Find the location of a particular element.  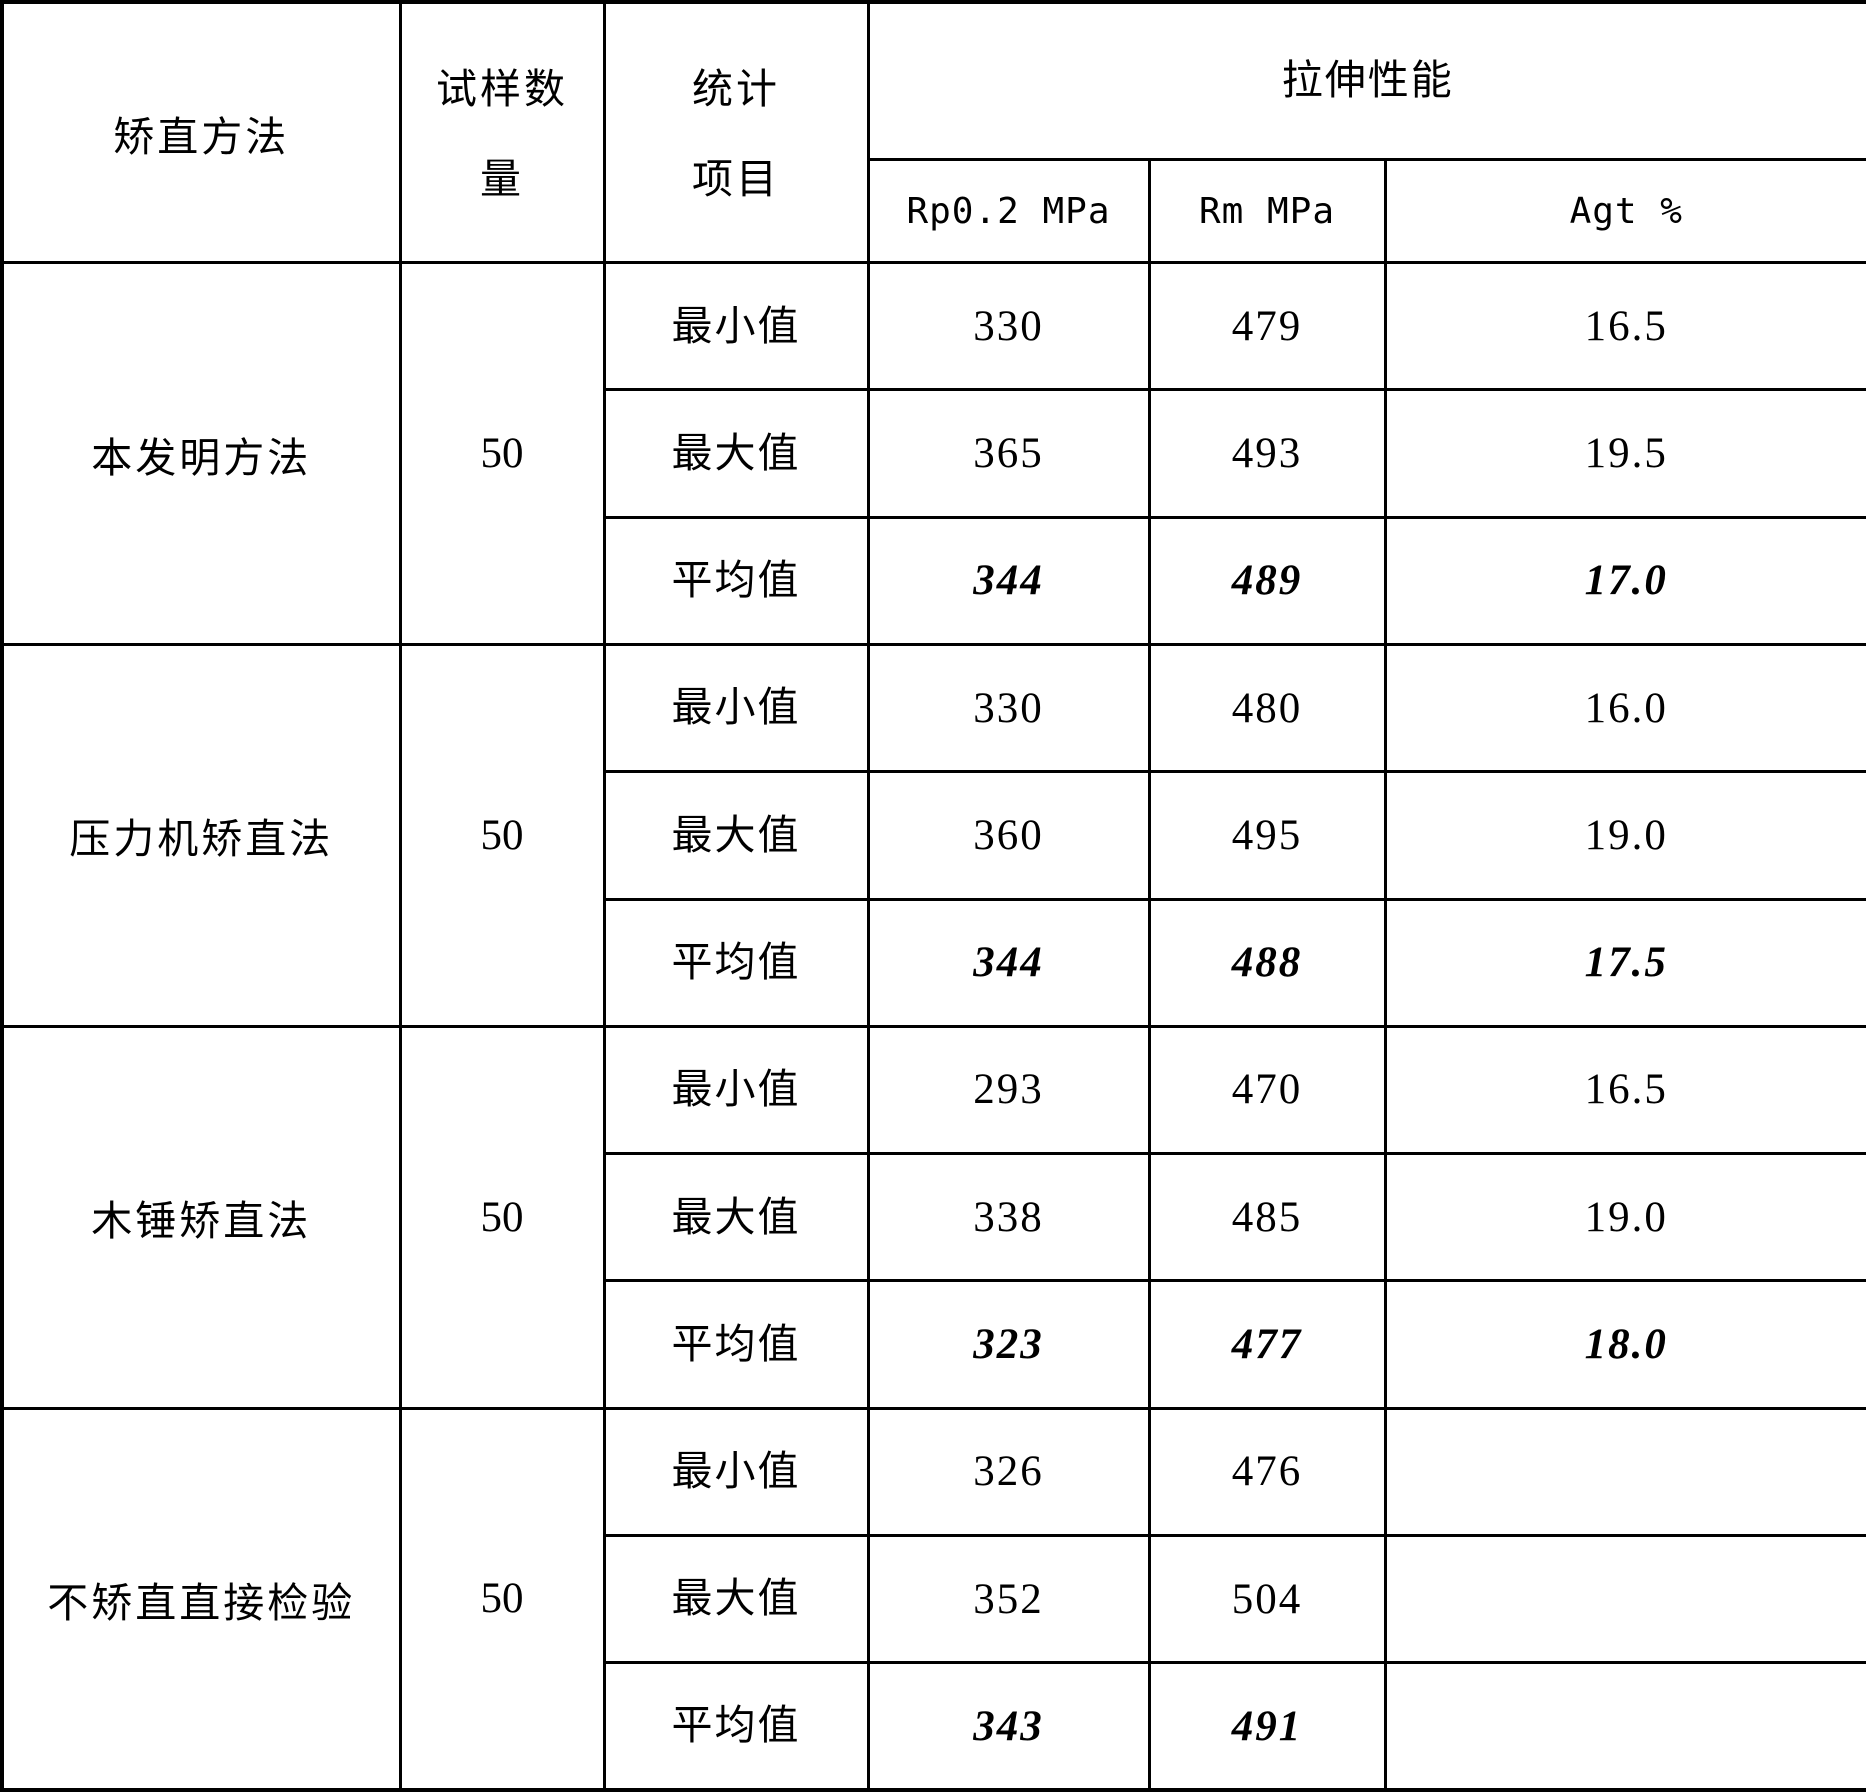

method-label: 不矫直直接检验 is located at coordinates (201, 1602).